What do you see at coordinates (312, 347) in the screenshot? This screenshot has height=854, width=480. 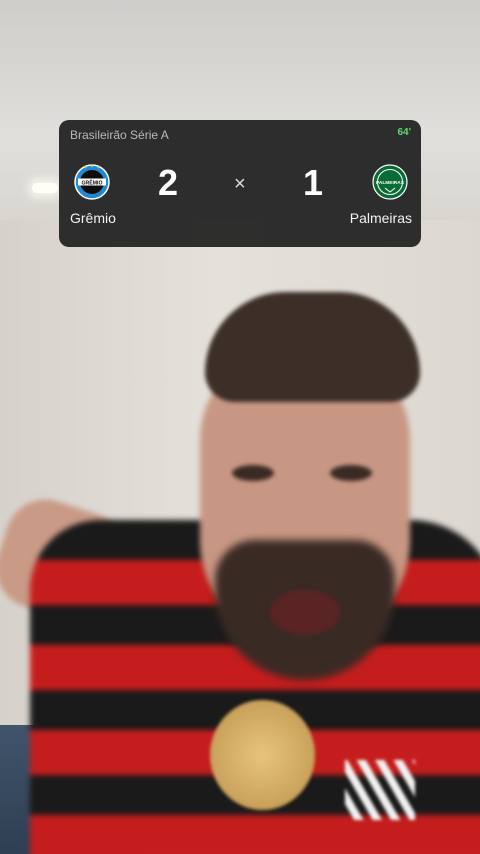 I see `hair` at bounding box center [312, 347].